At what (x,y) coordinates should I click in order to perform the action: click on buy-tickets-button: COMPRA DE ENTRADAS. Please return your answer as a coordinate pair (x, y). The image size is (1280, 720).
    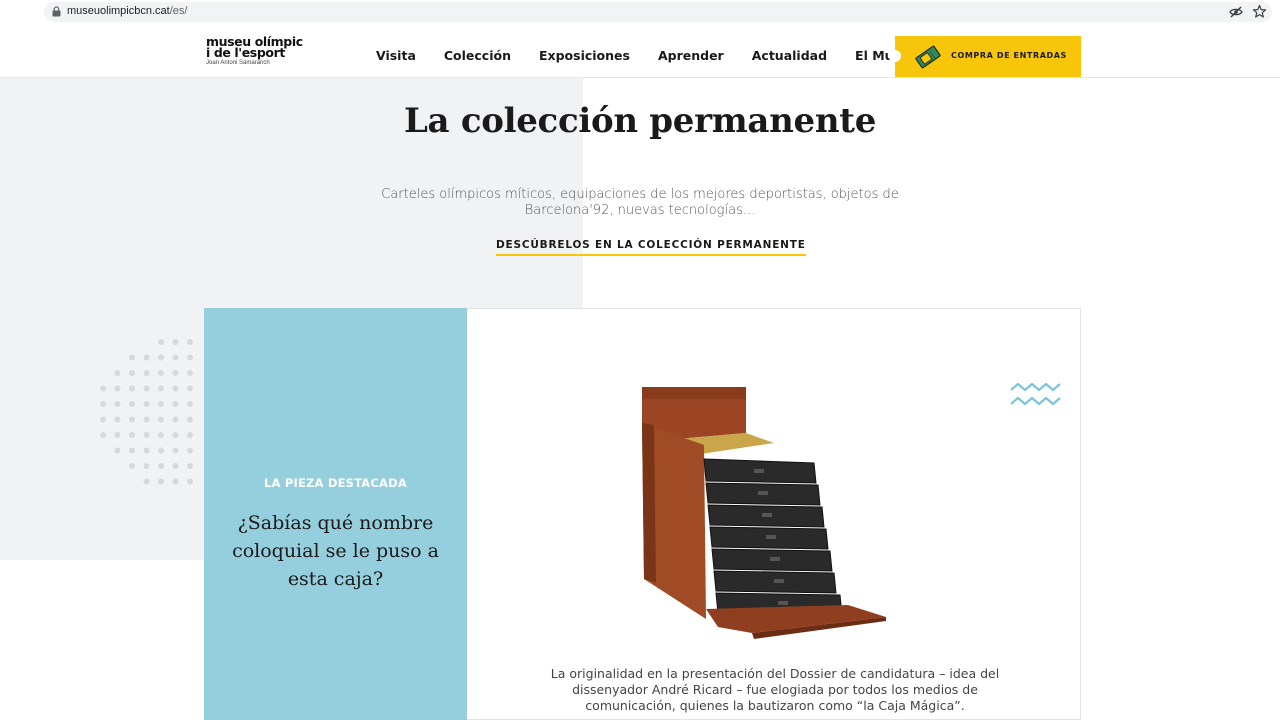
    Looking at the image, I should click on (985, 56).